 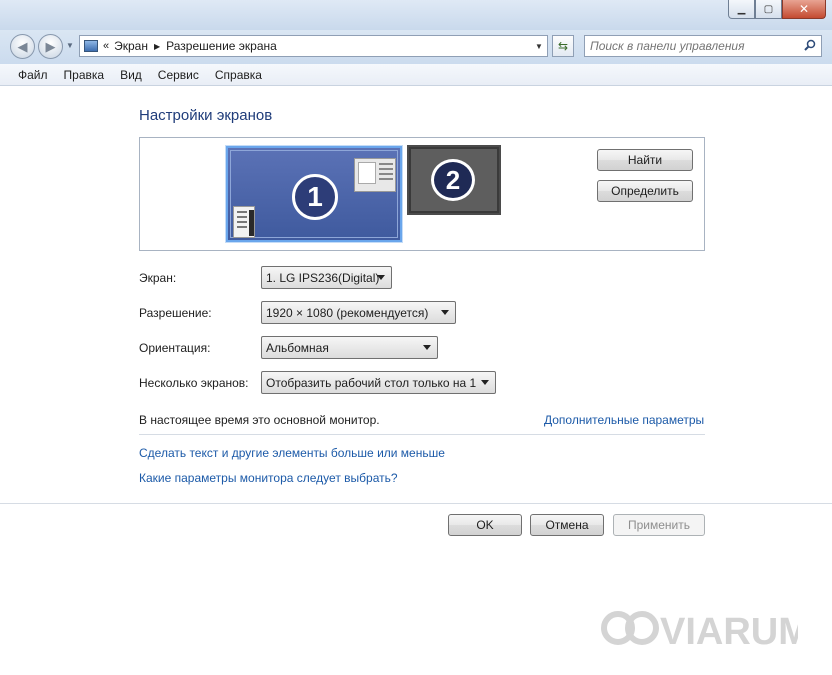 I want to click on window-thumbnail-icon, so click(x=375, y=175).